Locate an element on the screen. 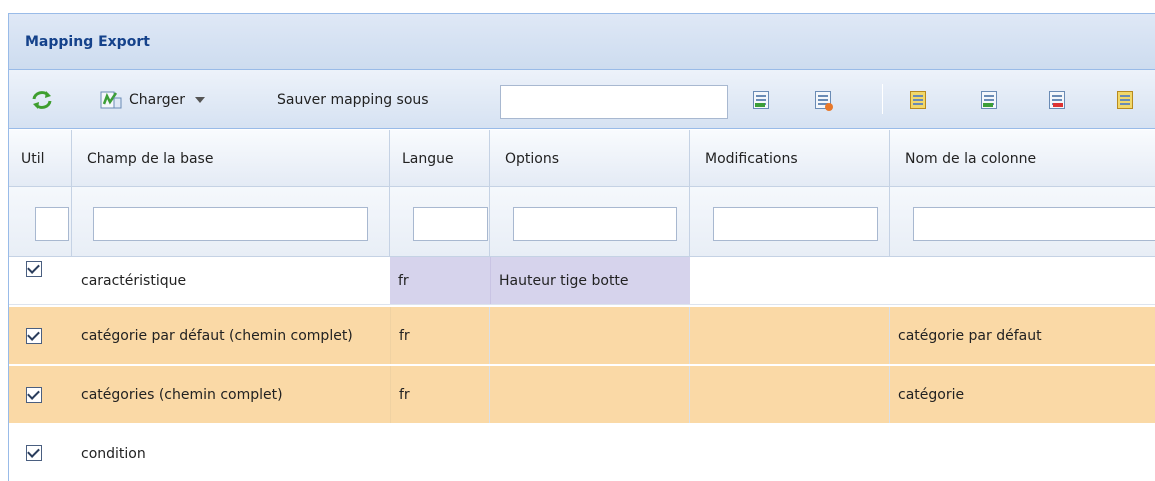  export-button is located at coordinates (918, 99).